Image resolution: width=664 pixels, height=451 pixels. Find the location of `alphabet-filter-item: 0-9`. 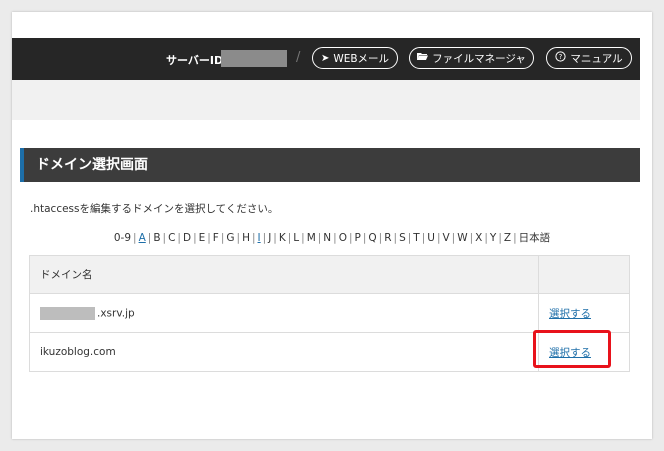

alphabet-filter-item: 0-9 is located at coordinates (122, 238).